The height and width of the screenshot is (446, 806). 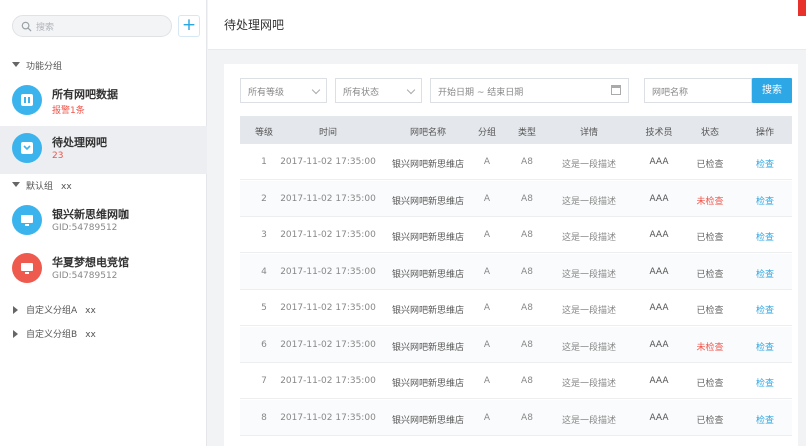 What do you see at coordinates (264, 417) in the screenshot?
I see `table-cell: 8` at bounding box center [264, 417].